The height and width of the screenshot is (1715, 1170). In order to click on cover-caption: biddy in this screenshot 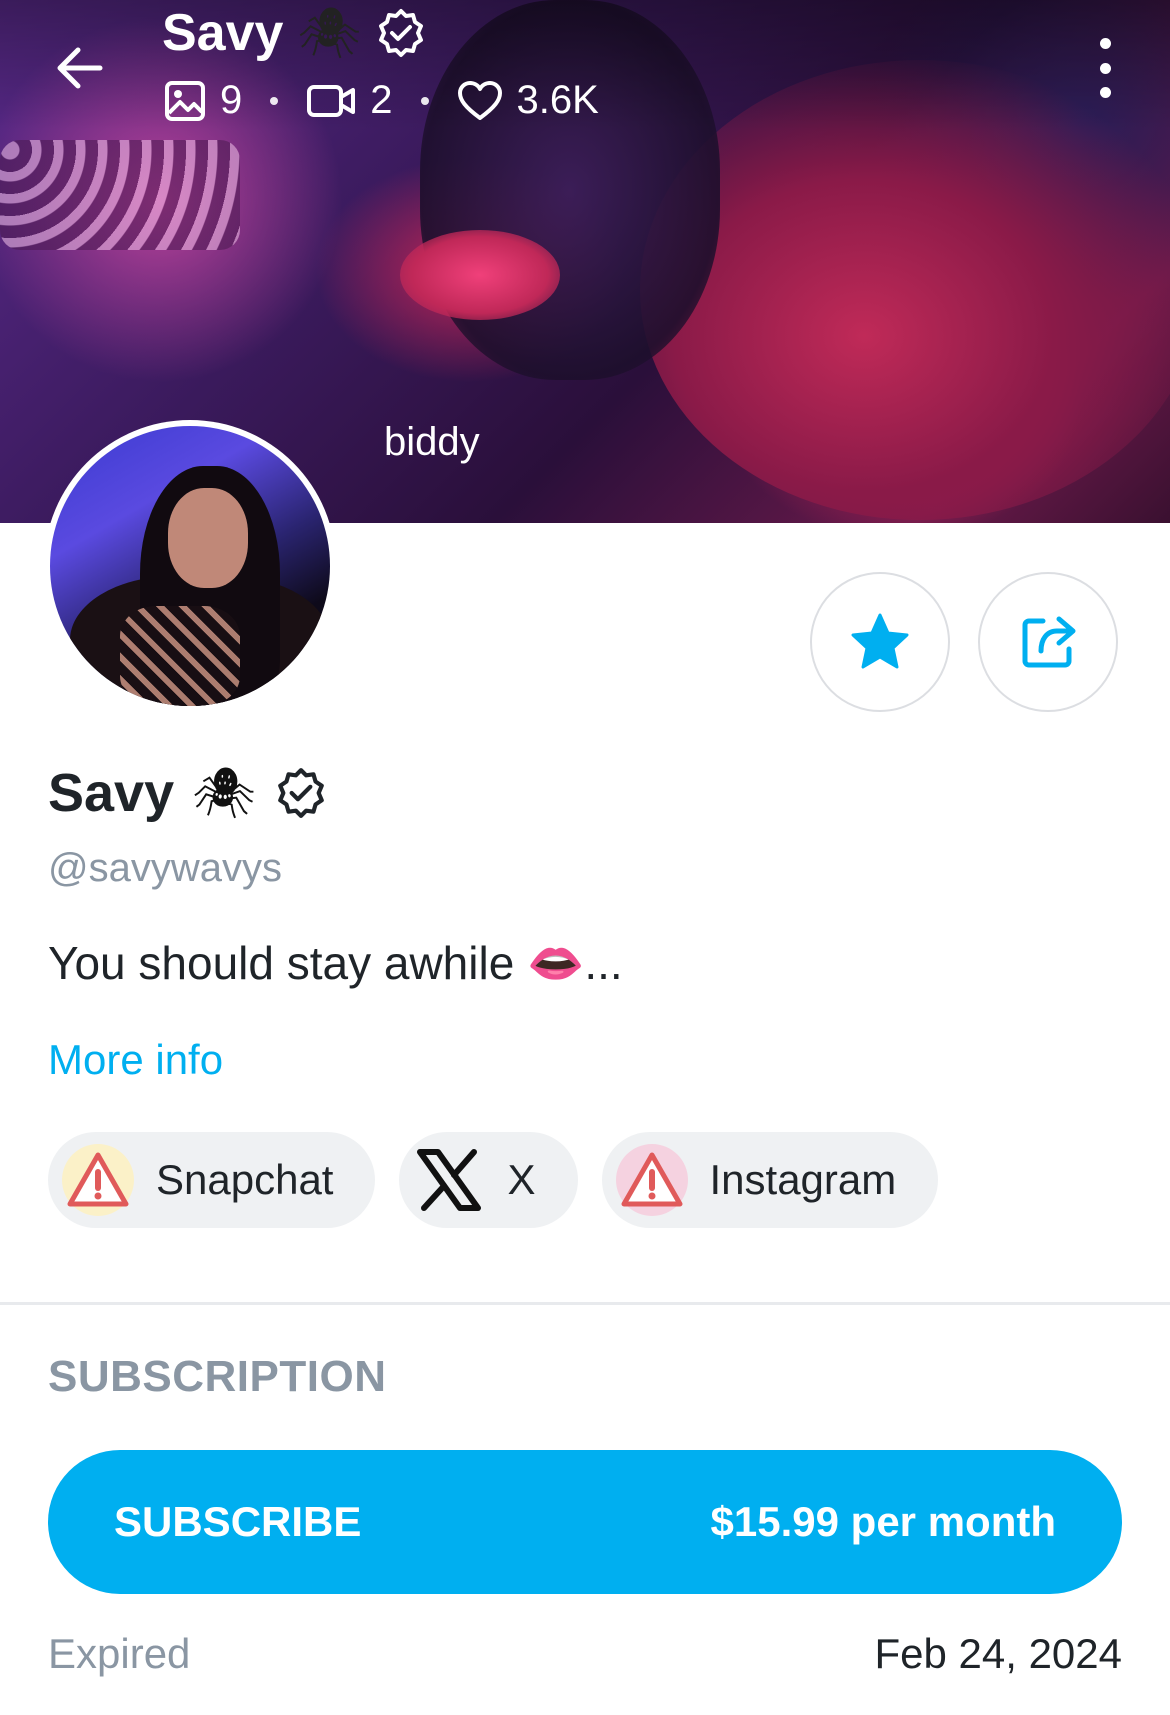, I will do `click(432, 442)`.